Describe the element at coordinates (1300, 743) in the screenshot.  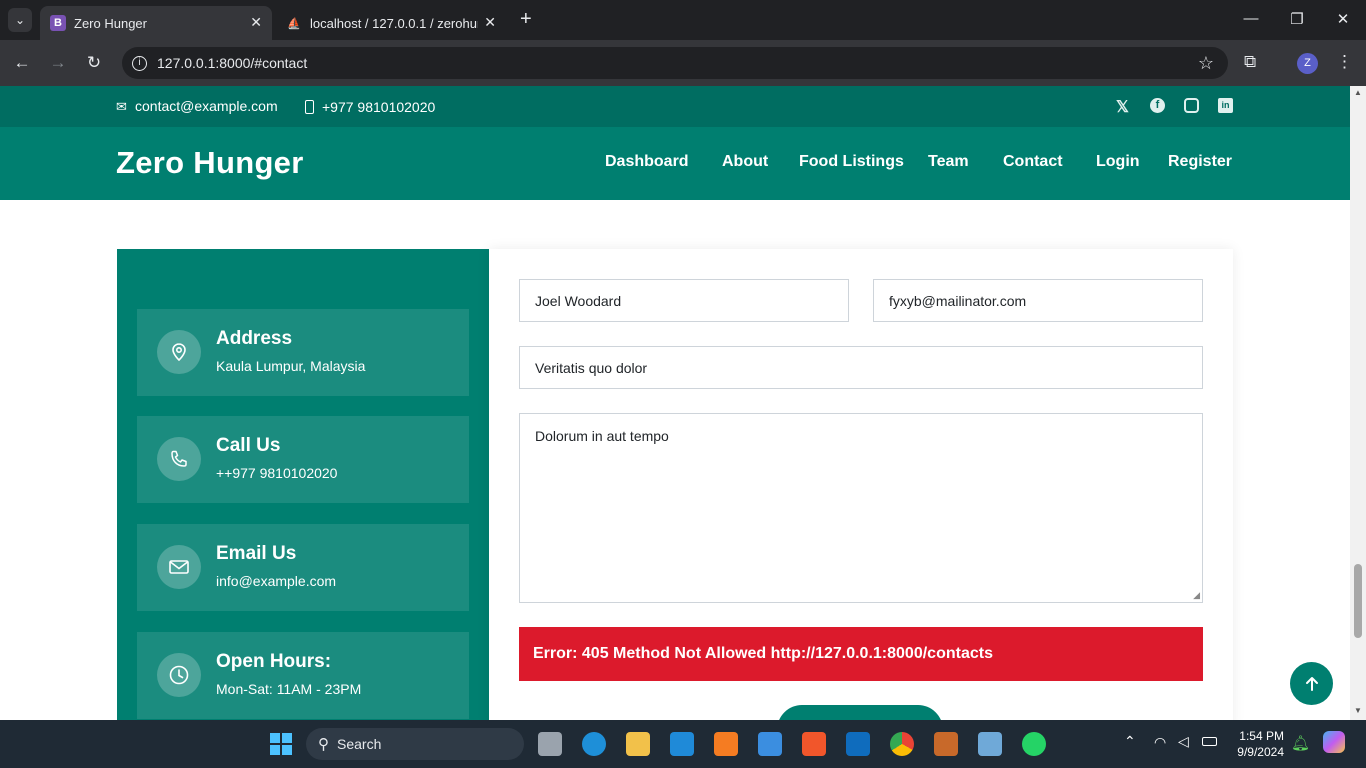
I see `notification-bell-icon: 🔔︎` at that location.